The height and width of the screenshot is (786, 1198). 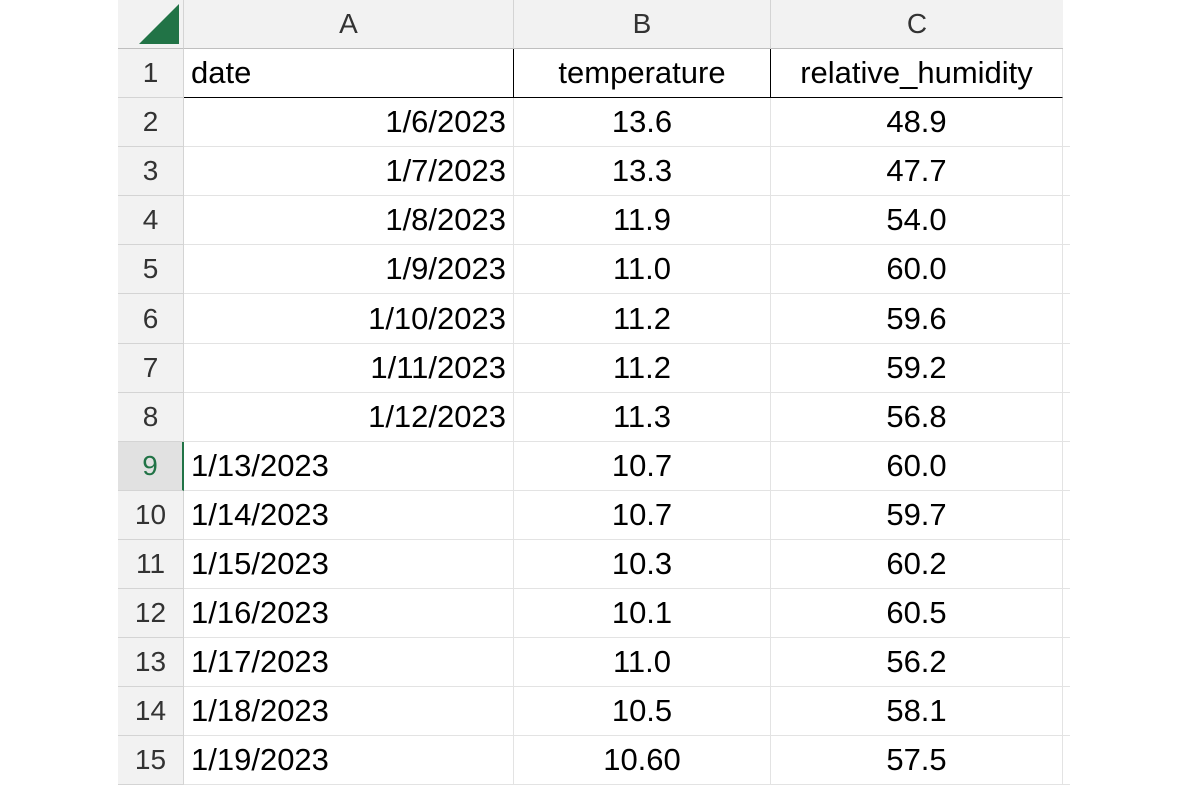 I want to click on cell-humidity: 56.8, so click(x=917, y=417).